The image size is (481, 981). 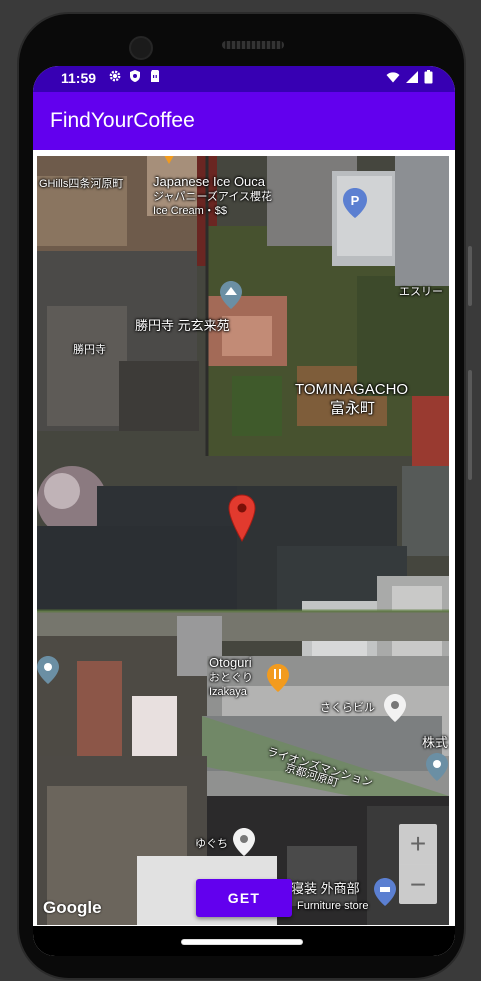 I want to click on map-label-furniture-en: Furniture store, so click(x=333, y=906).